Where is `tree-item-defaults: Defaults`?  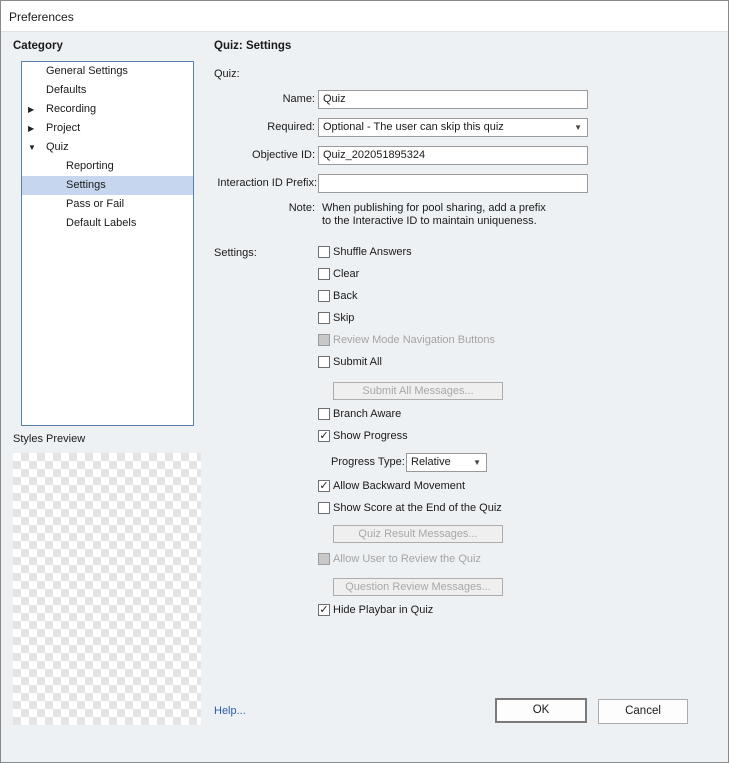
tree-item-defaults: Defaults is located at coordinates (107, 90).